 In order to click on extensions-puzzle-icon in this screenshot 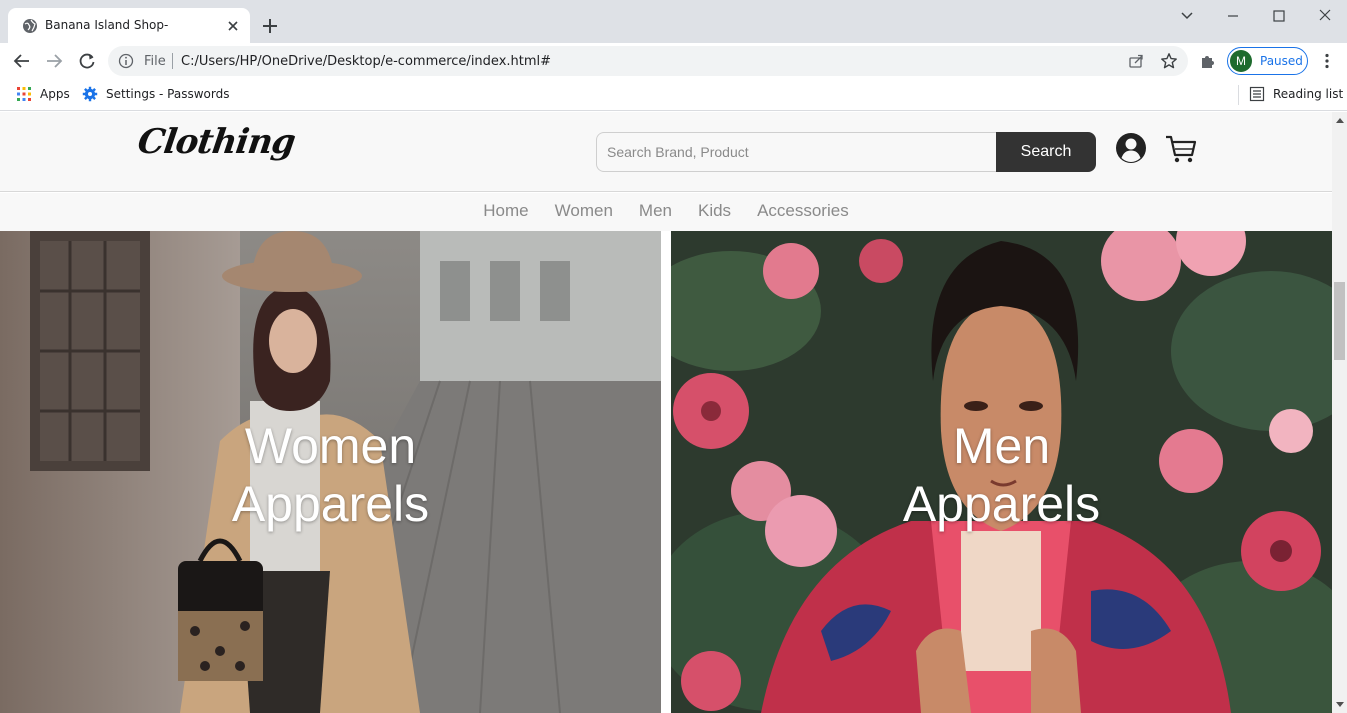, I will do `click(1208, 61)`.